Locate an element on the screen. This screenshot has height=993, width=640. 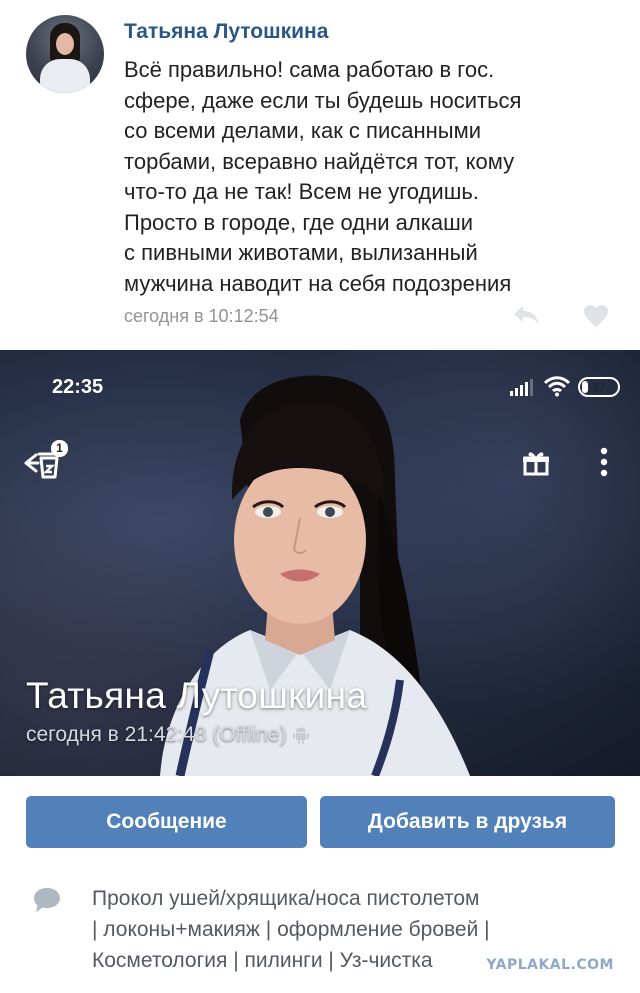
comment-line: с пивными животами, вылизанный is located at coordinates (301, 252).